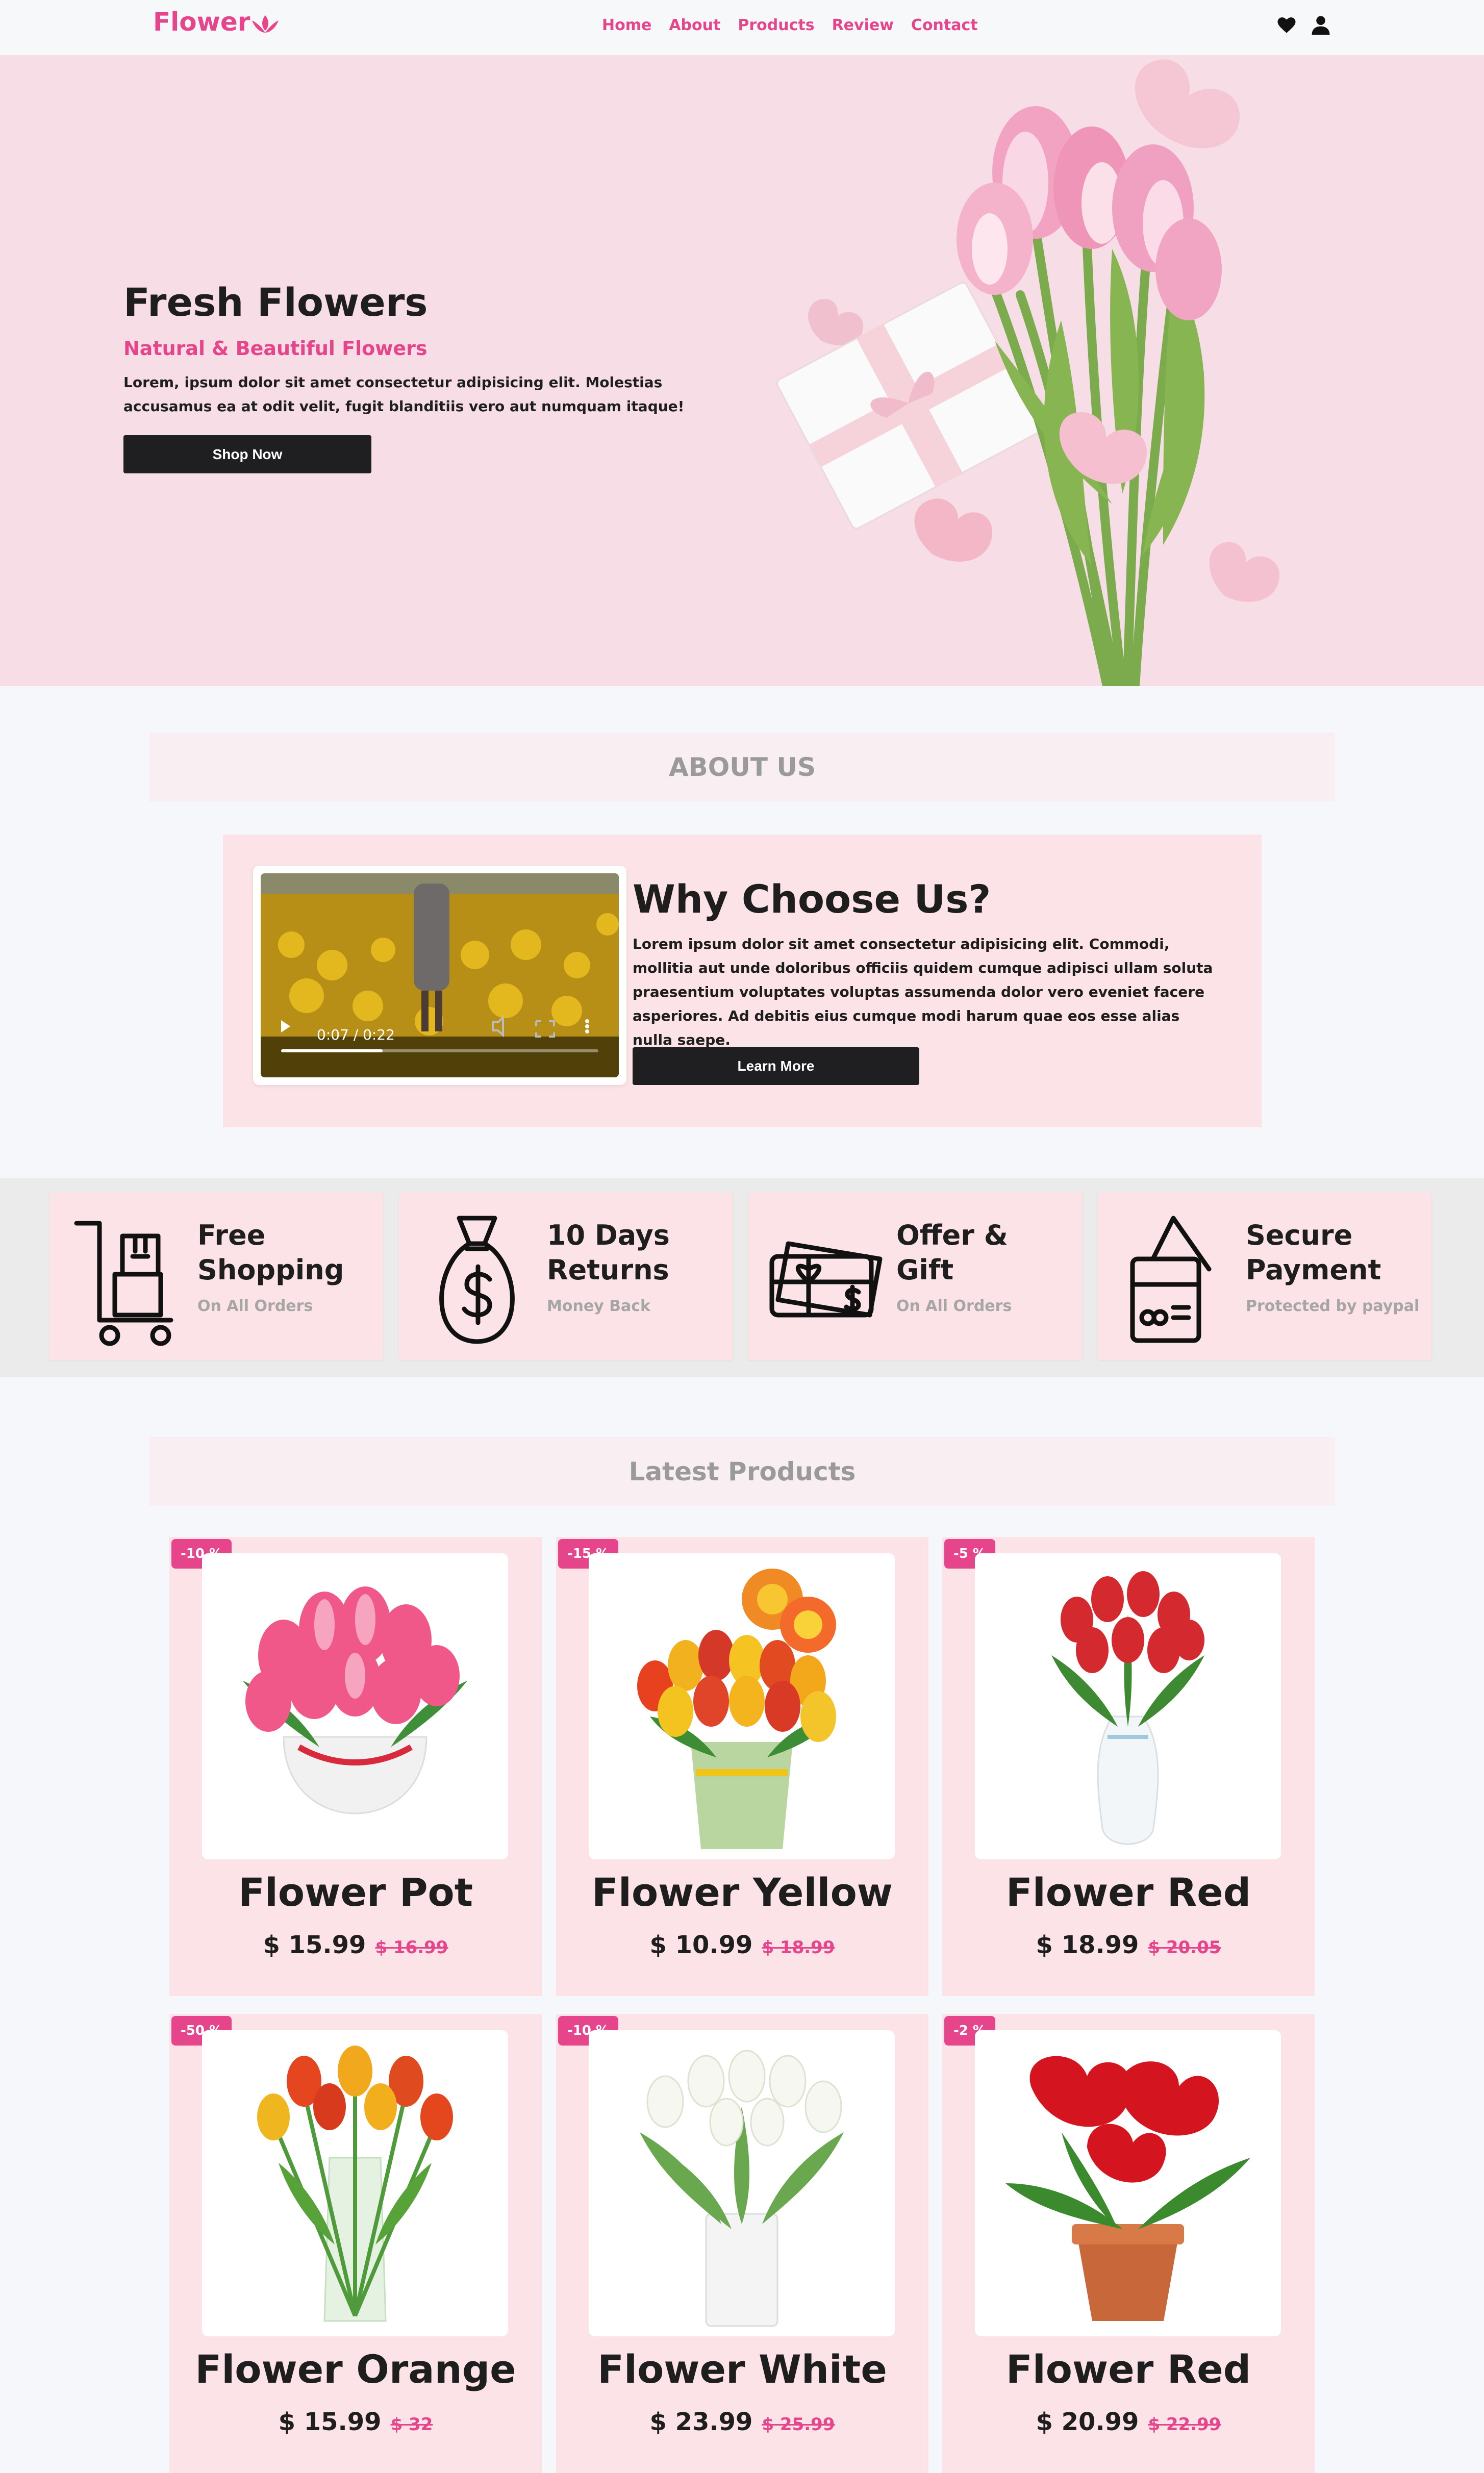 Image resolution: width=1484 pixels, height=2473 pixels. I want to click on video-player: 0:07 / 0:22, so click(439, 975).